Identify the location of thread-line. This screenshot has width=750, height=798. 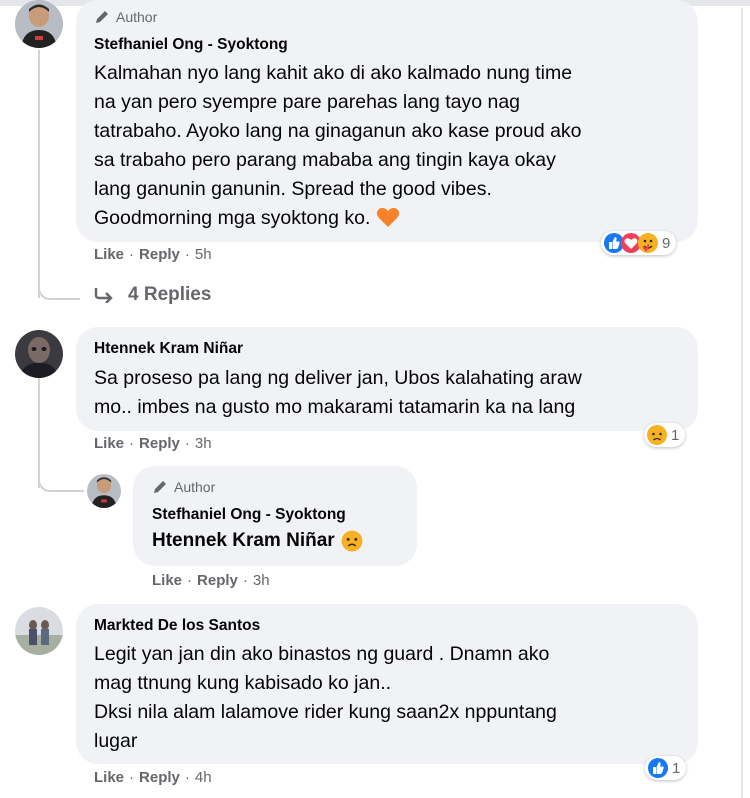
(39, 174).